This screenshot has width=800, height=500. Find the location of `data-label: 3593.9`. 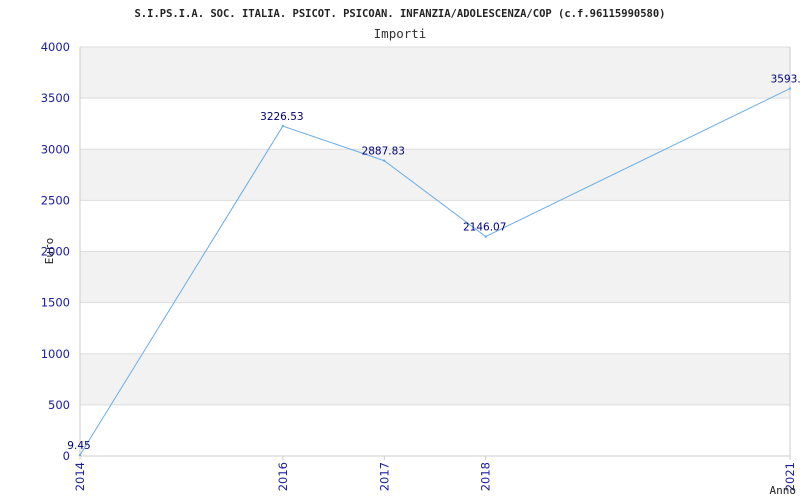

data-label: 3593.9 is located at coordinates (785, 80).